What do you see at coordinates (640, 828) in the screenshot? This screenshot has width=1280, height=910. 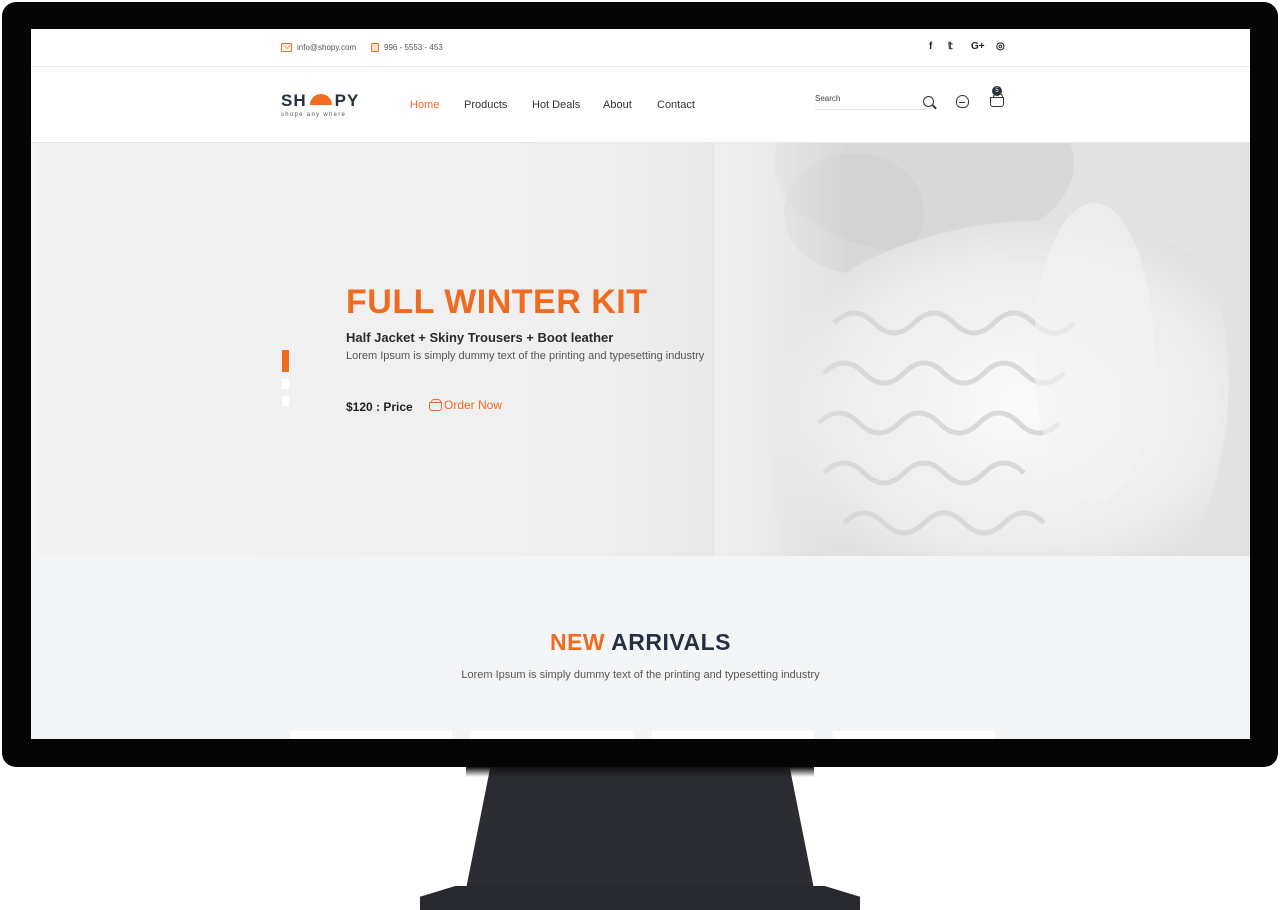 I see `monitor-stand-neck` at bounding box center [640, 828].